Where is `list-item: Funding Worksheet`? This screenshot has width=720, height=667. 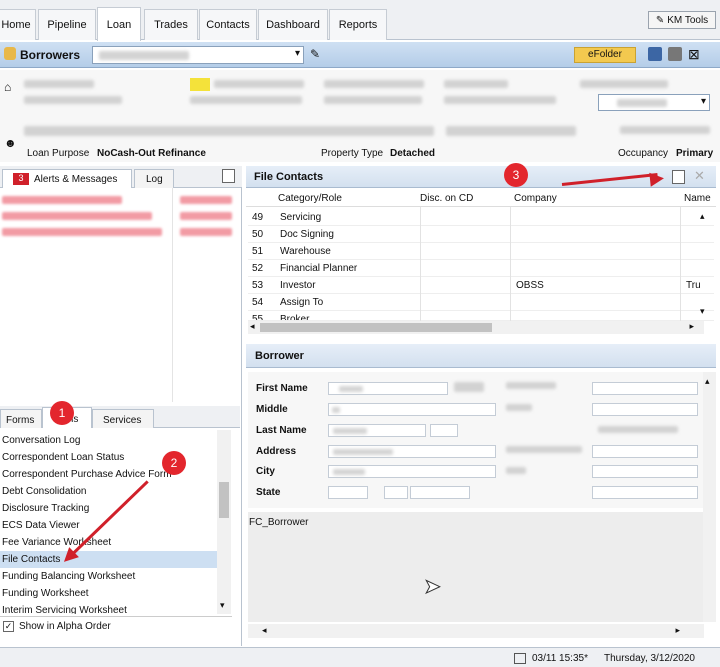
list-item: Funding Worksheet is located at coordinates (108, 593).